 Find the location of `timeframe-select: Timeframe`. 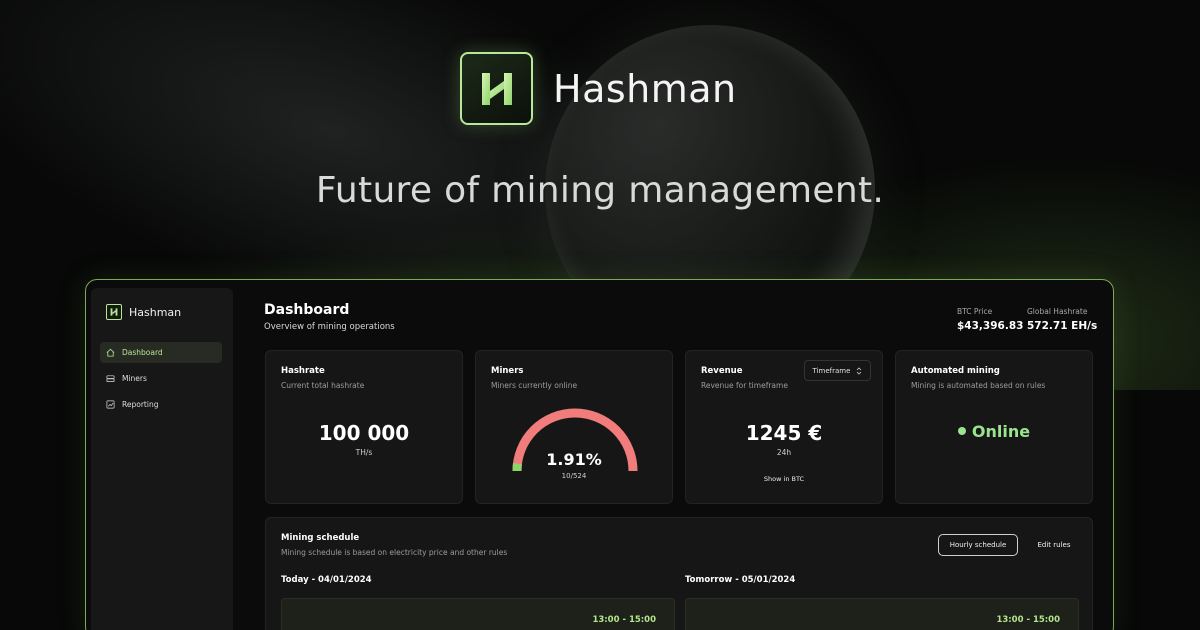

timeframe-select: Timeframe is located at coordinates (837, 370).